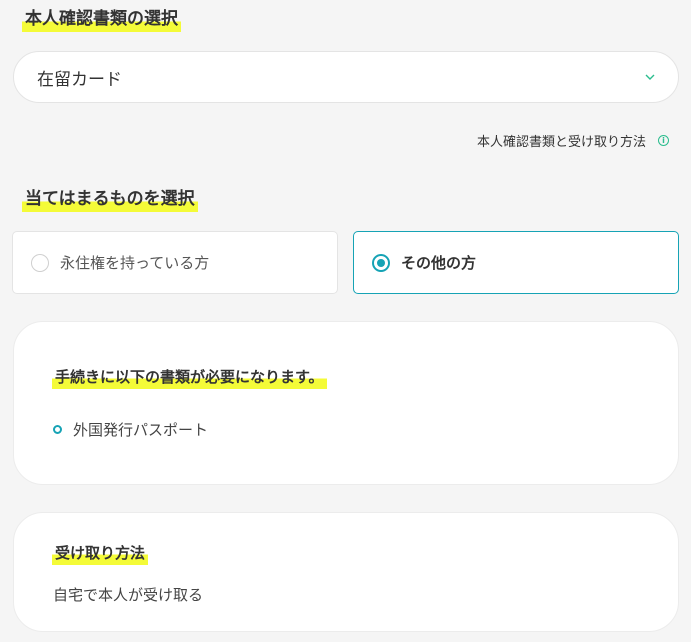 The width and height of the screenshot is (691, 642). I want to click on option-others: その他の方, so click(516, 262).